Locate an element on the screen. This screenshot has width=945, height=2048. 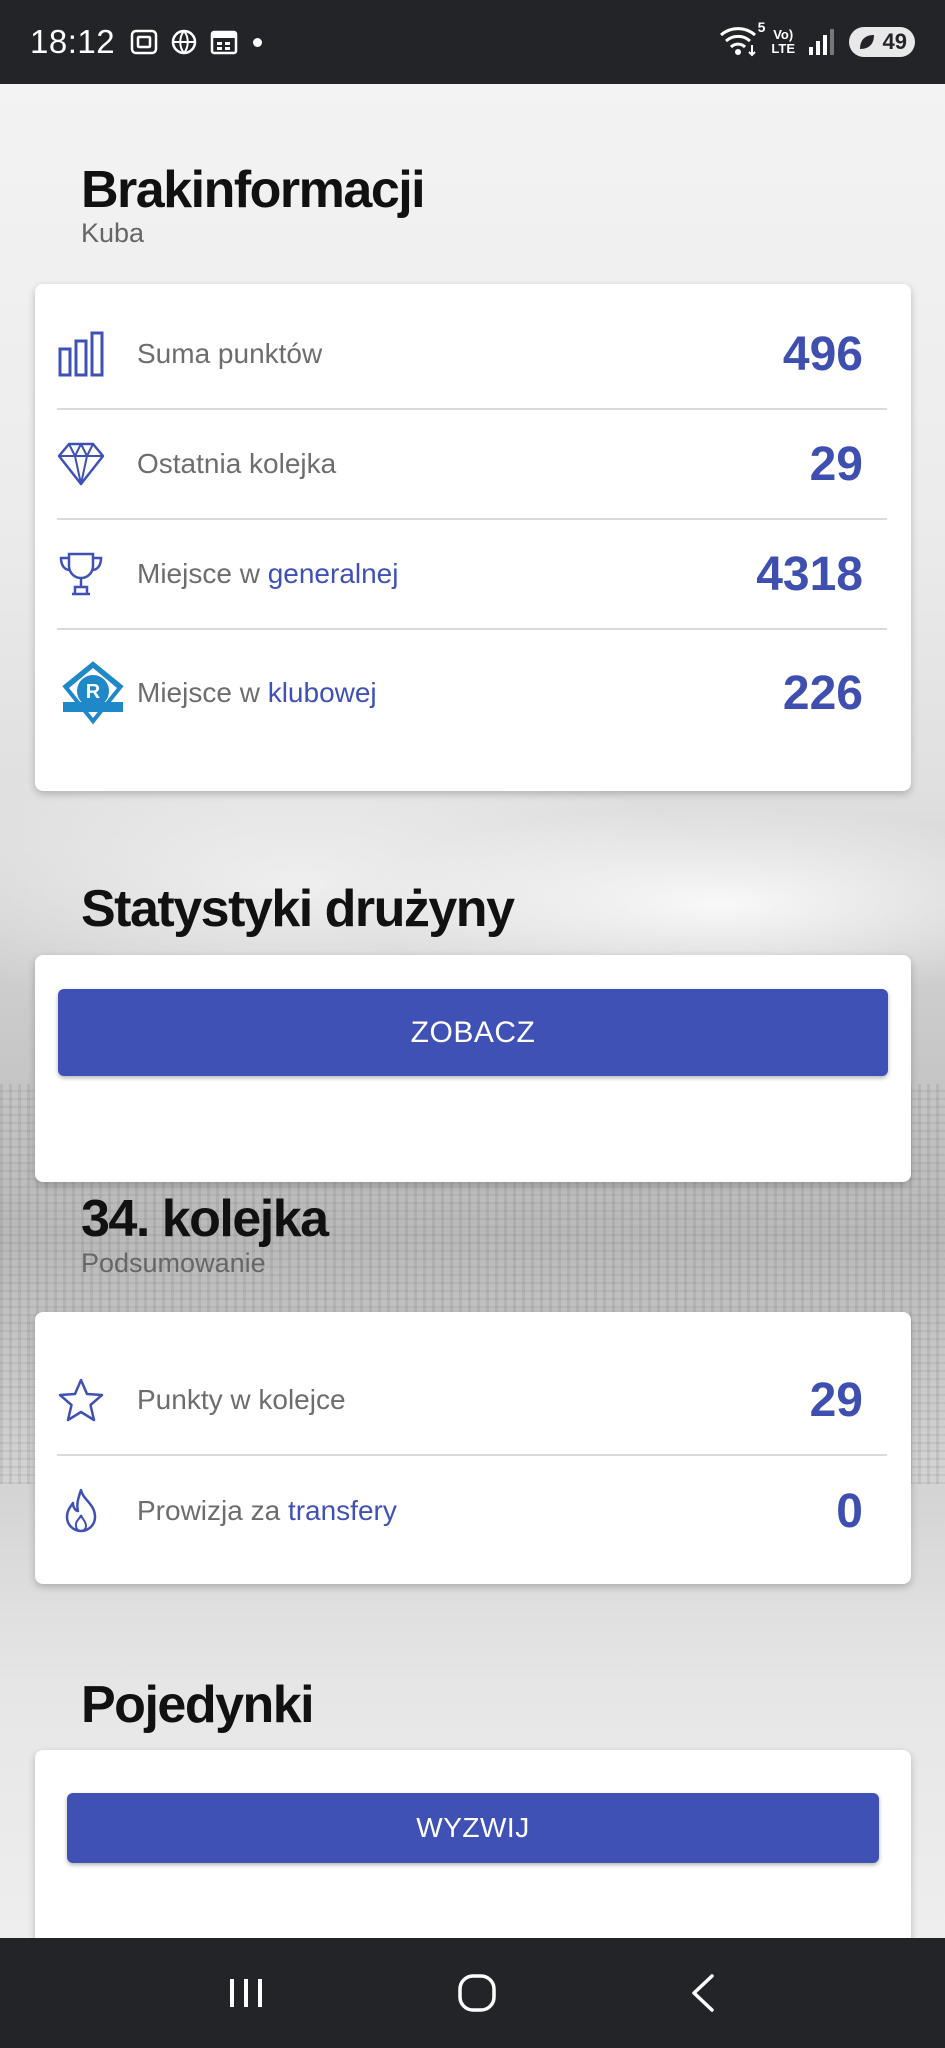
summary-title: Brakinformacji is located at coordinates (253, 190).